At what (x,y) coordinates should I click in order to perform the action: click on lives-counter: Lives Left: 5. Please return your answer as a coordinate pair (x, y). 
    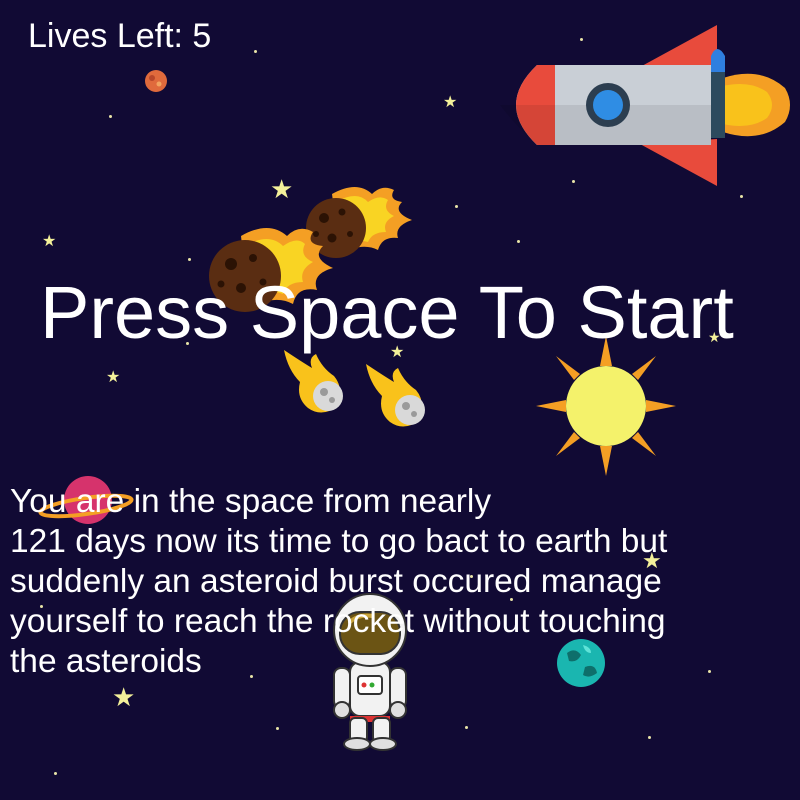
    Looking at the image, I should click on (120, 36).